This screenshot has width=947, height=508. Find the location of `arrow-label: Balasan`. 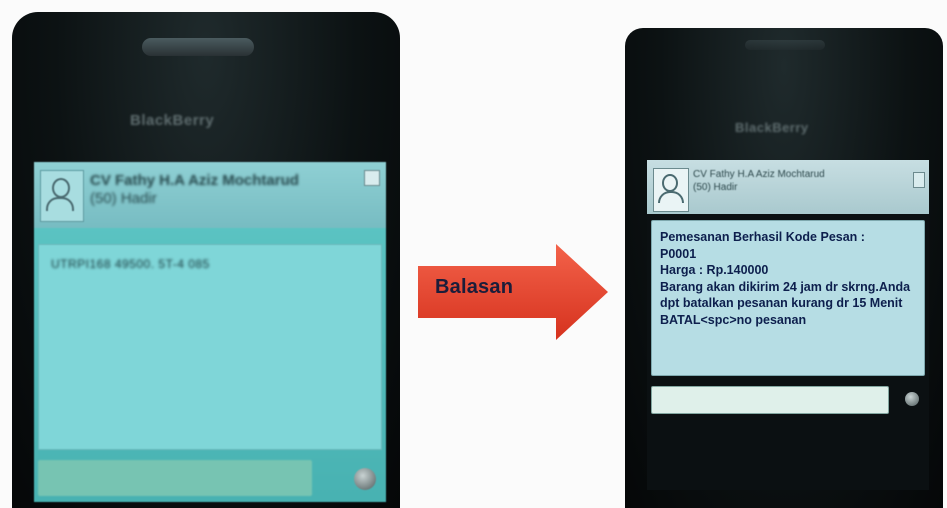

arrow-label: Balasan is located at coordinates (474, 287).